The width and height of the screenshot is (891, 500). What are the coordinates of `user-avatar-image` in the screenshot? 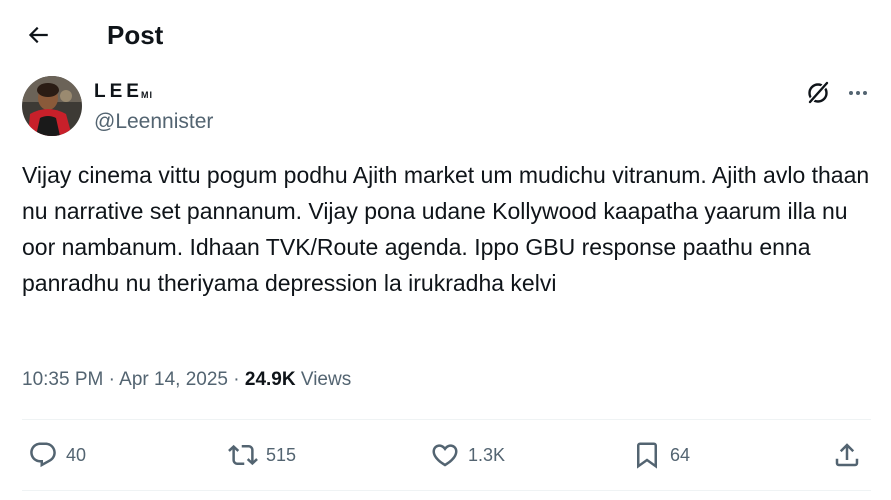 It's located at (52, 106).